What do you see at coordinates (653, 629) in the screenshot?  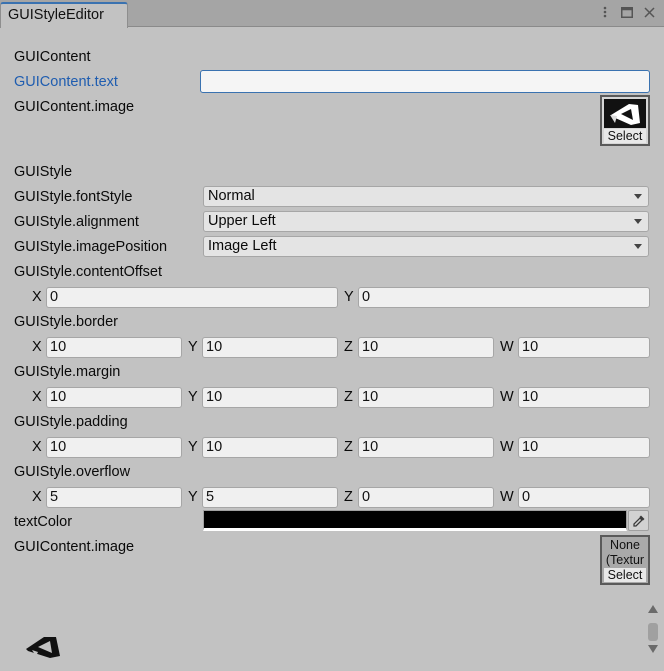 I see `scrollbar` at bounding box center [653, 629].